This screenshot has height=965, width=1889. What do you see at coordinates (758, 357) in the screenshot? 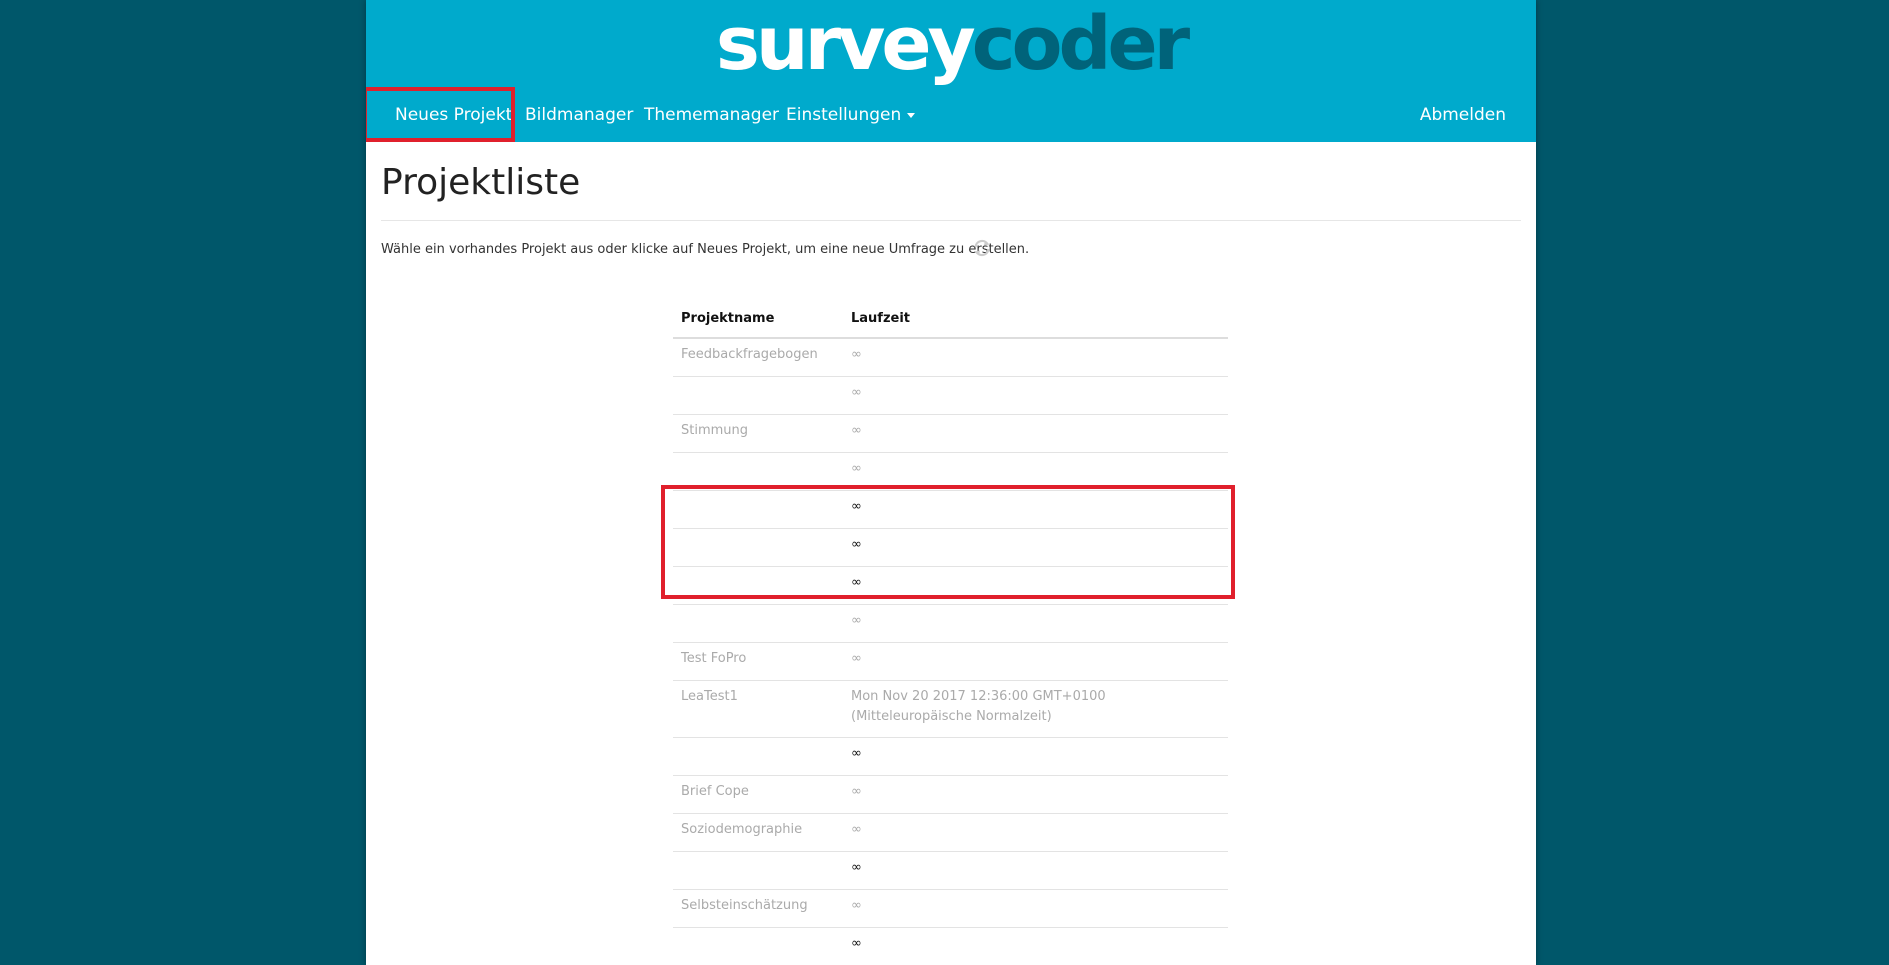
I see `project-name-cell: Feedbackfragebogen` at bounding box center [758, 357].